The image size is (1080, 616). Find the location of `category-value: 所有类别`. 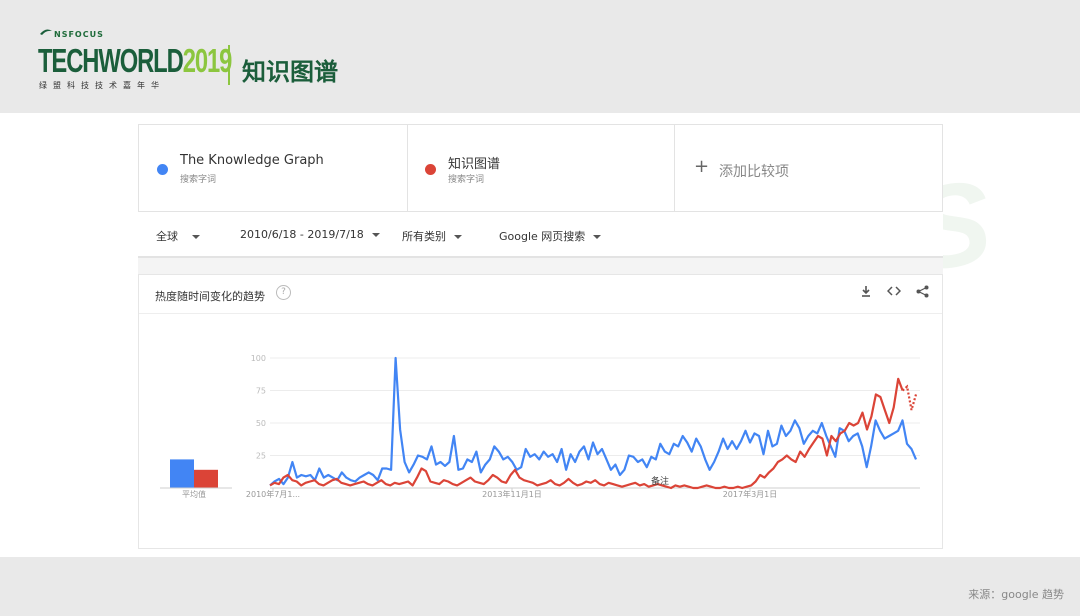

category-value: 所有类别 is located at coordinates (424, 236).